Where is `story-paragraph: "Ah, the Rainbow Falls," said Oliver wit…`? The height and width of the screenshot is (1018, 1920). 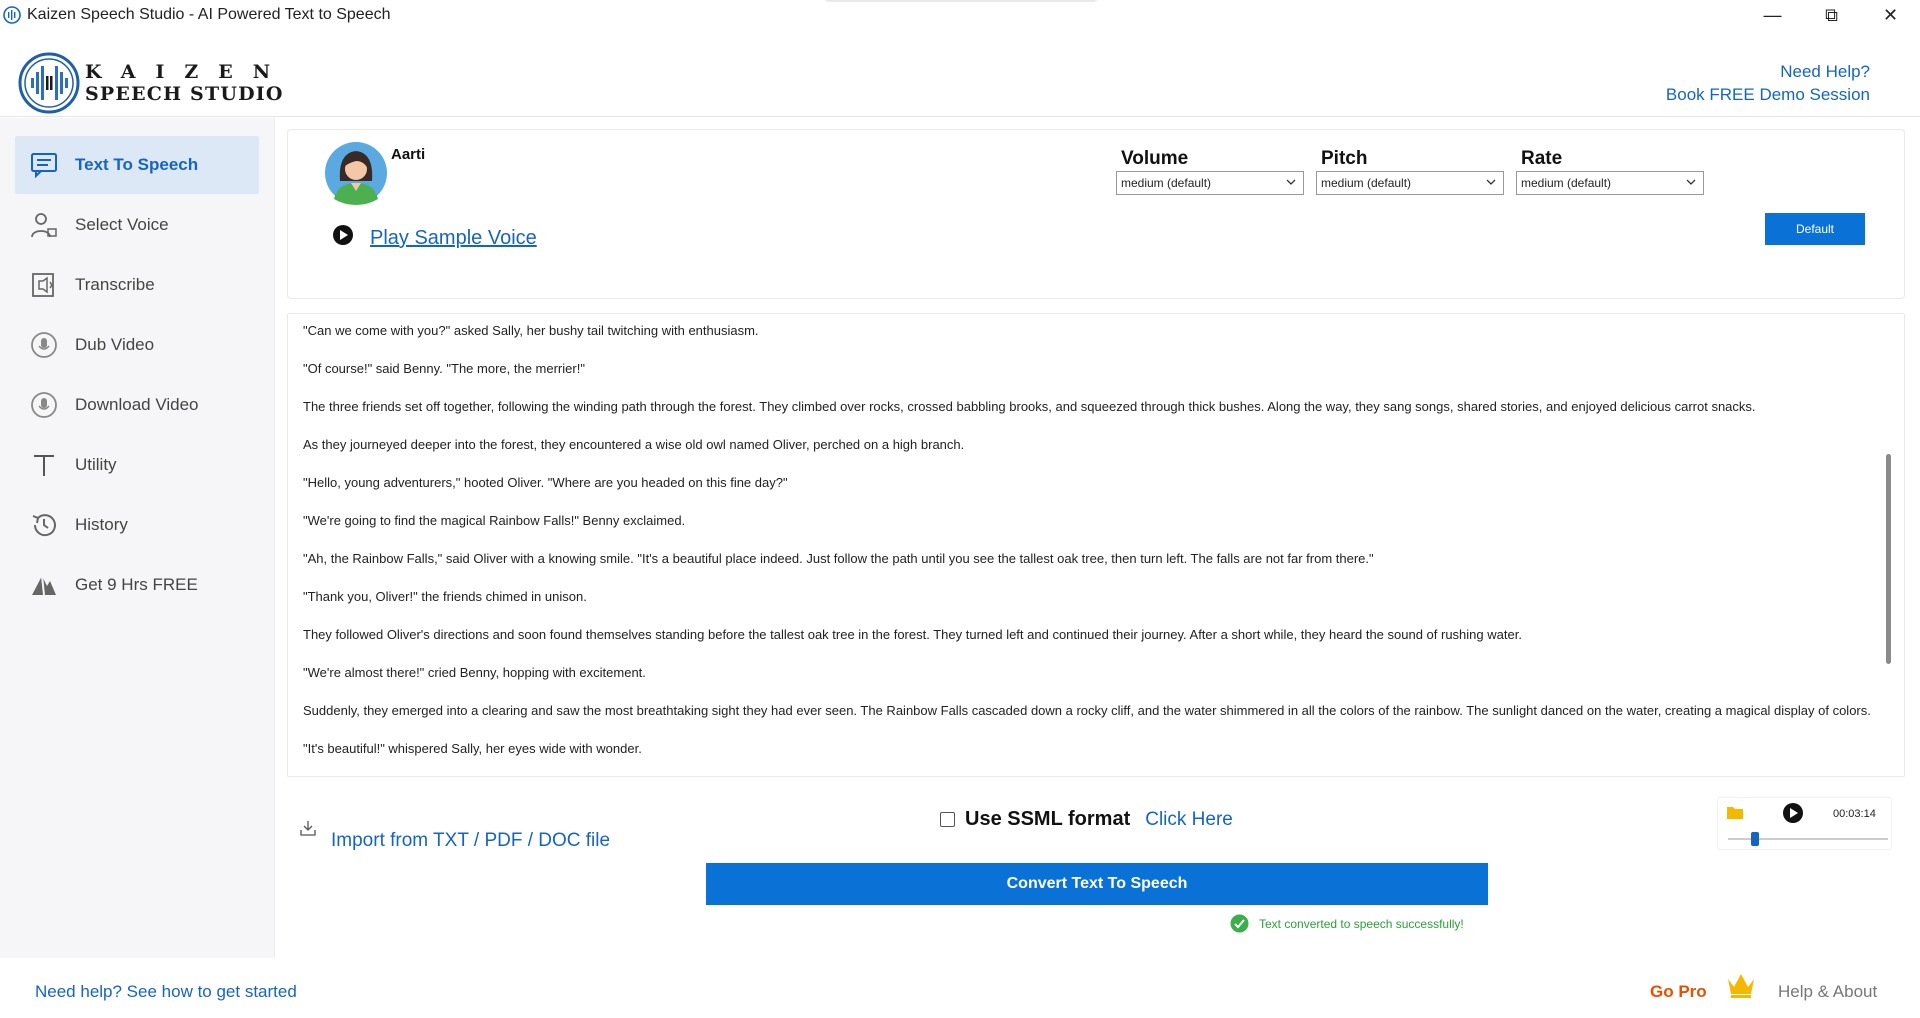
story-paragraph: "Ah, the Rainbow Falls," said Oliver wit… is located at coordinates (838, 558).